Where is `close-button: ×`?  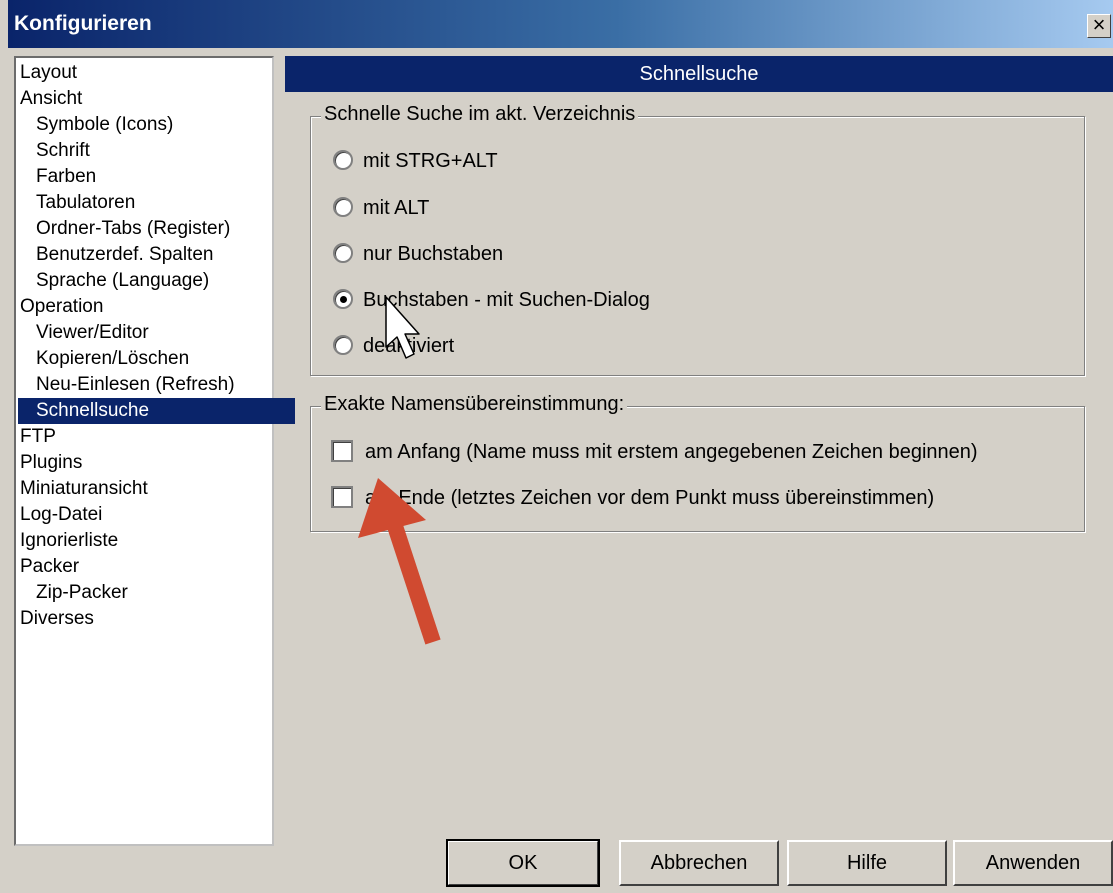 close-button: × is located at coordinates (1099, 26).